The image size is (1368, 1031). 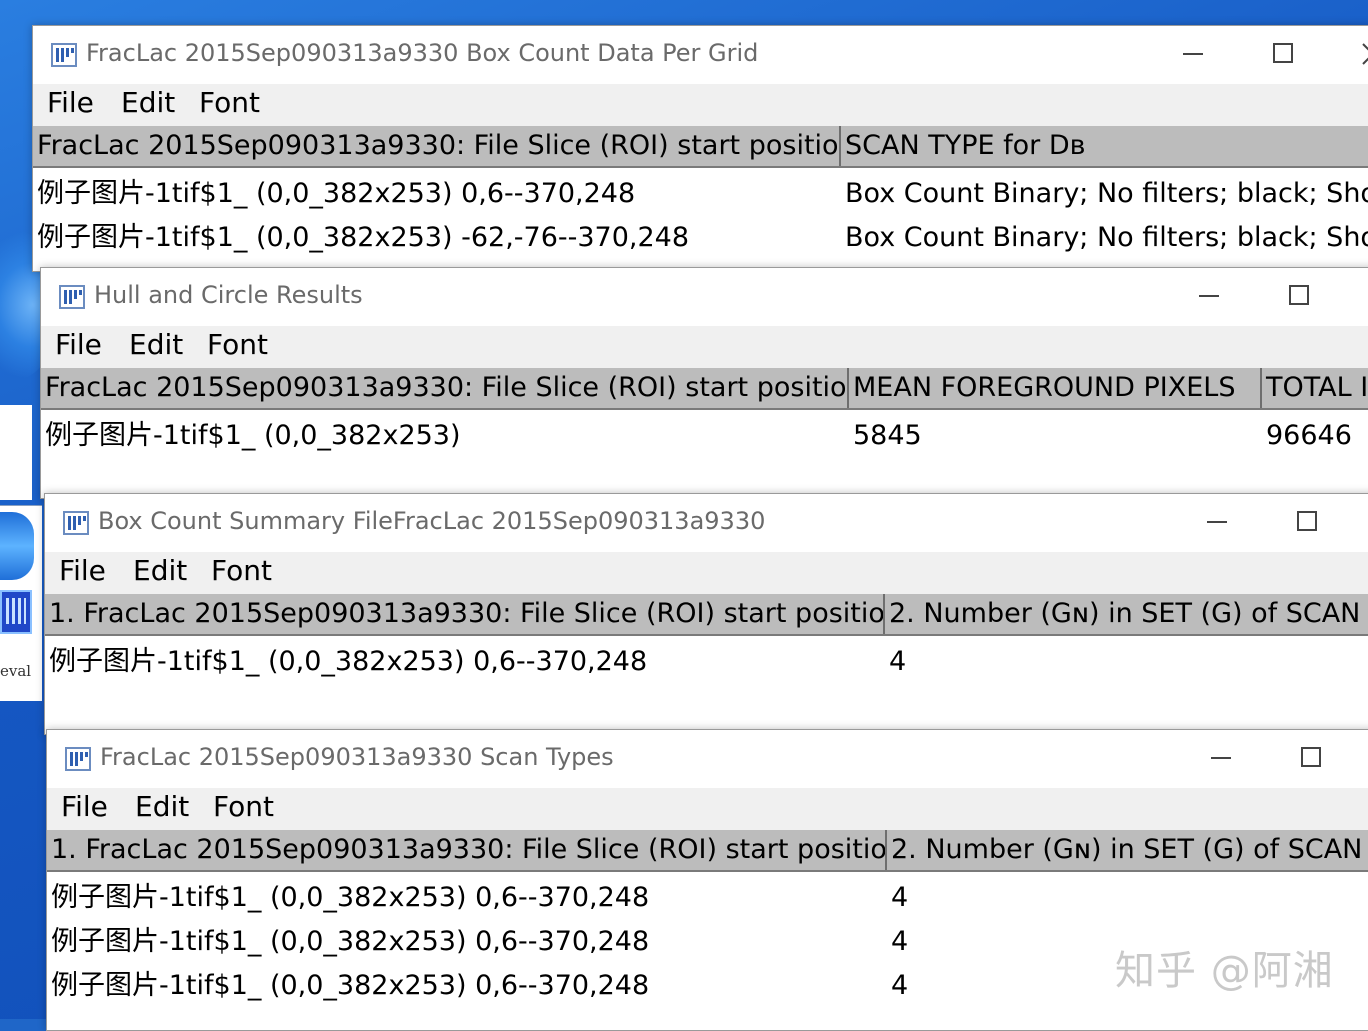 I want to click on title-bar: Hull and Circle Results, so click(x=704, y=297).